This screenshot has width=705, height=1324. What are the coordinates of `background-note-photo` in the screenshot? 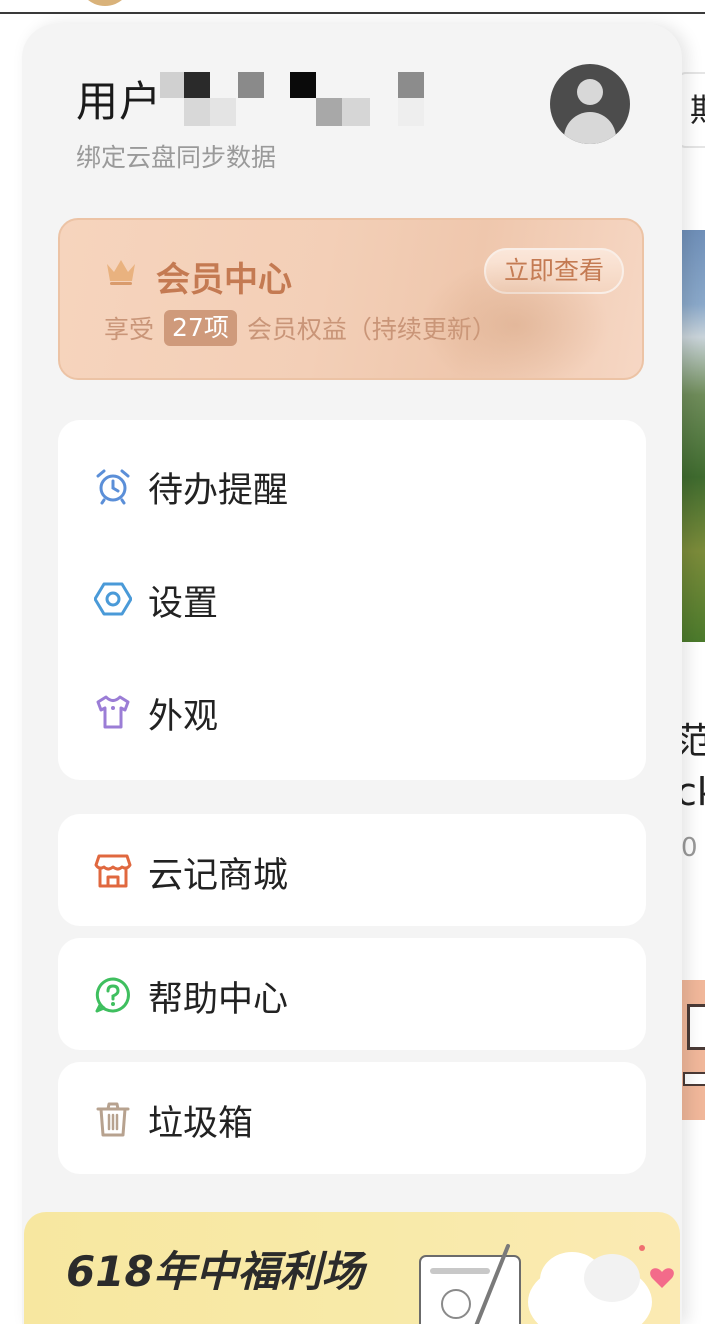 It's located at (693, 436).